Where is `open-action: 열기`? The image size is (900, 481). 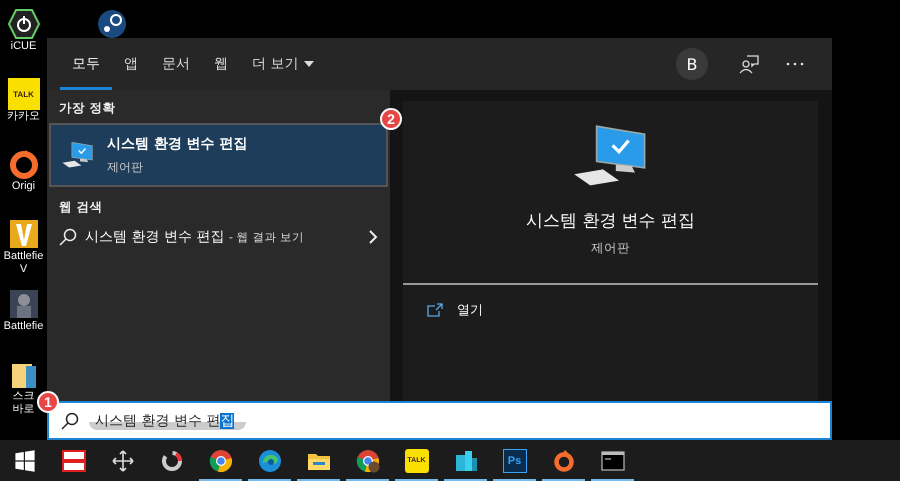 open-action: 열기 is located at coordinates (455, 310).